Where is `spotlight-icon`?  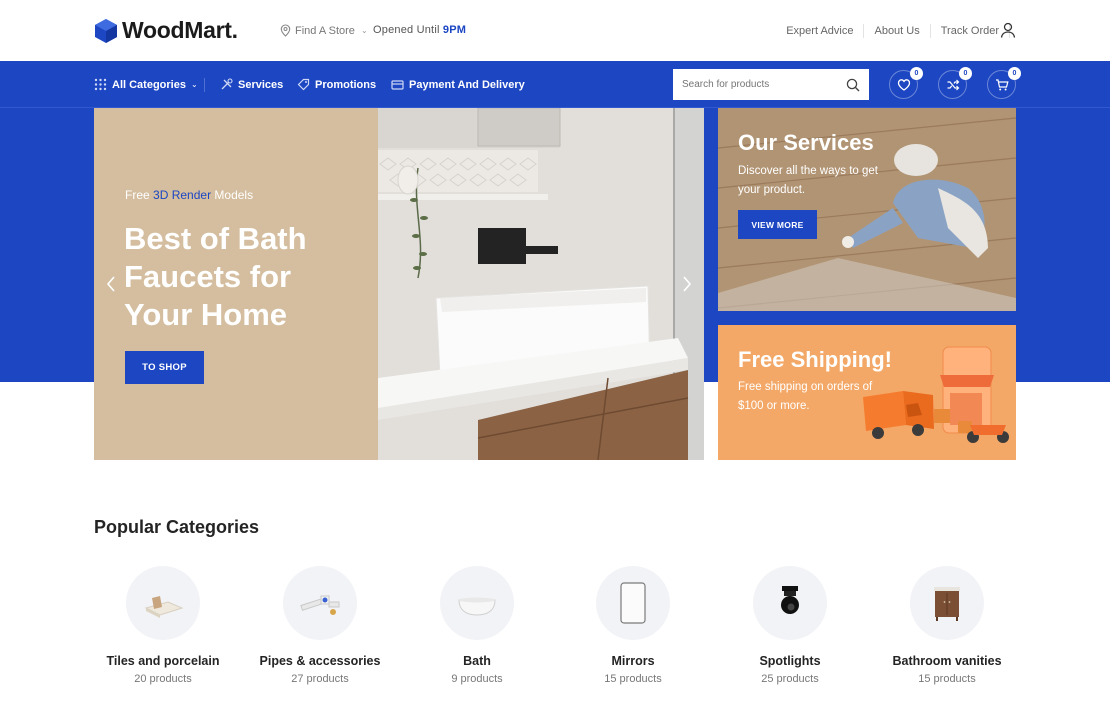 spotlight-icon is located at coordinates (790, 600).